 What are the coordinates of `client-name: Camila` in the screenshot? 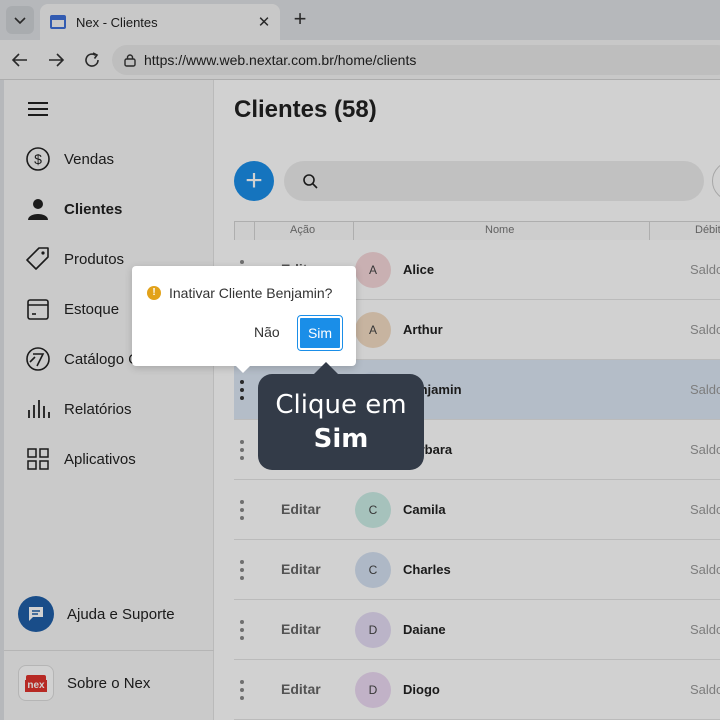 It's located at (424, 509).